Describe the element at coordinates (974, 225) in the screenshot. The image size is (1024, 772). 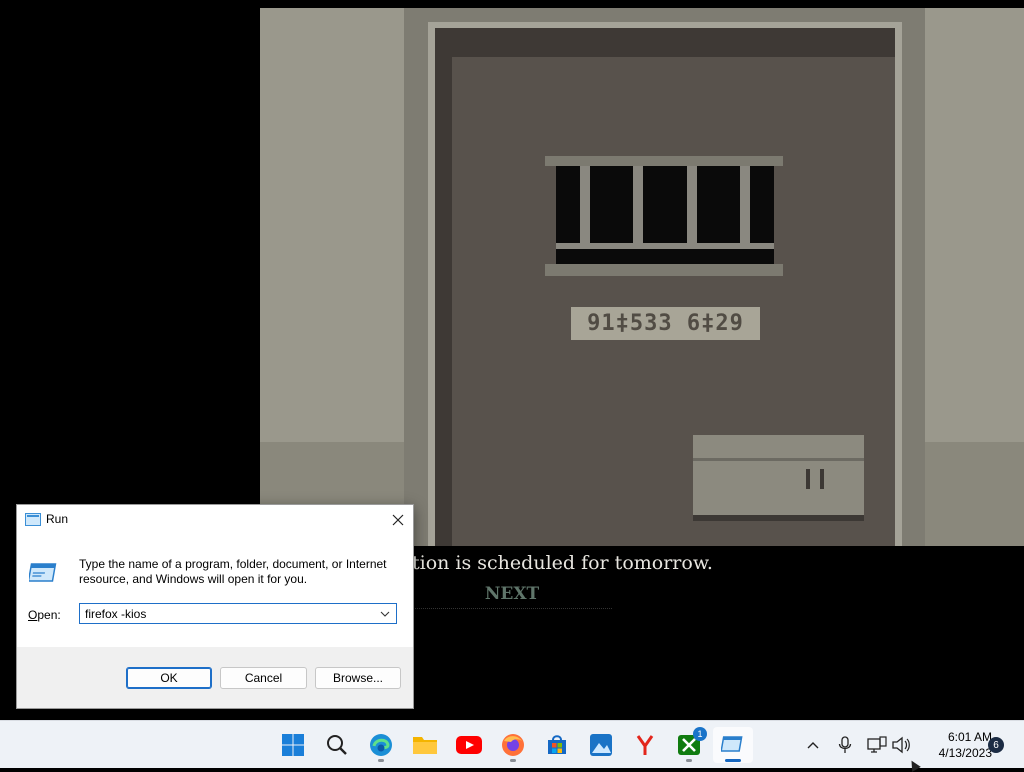
I see `right-wall` at that location.